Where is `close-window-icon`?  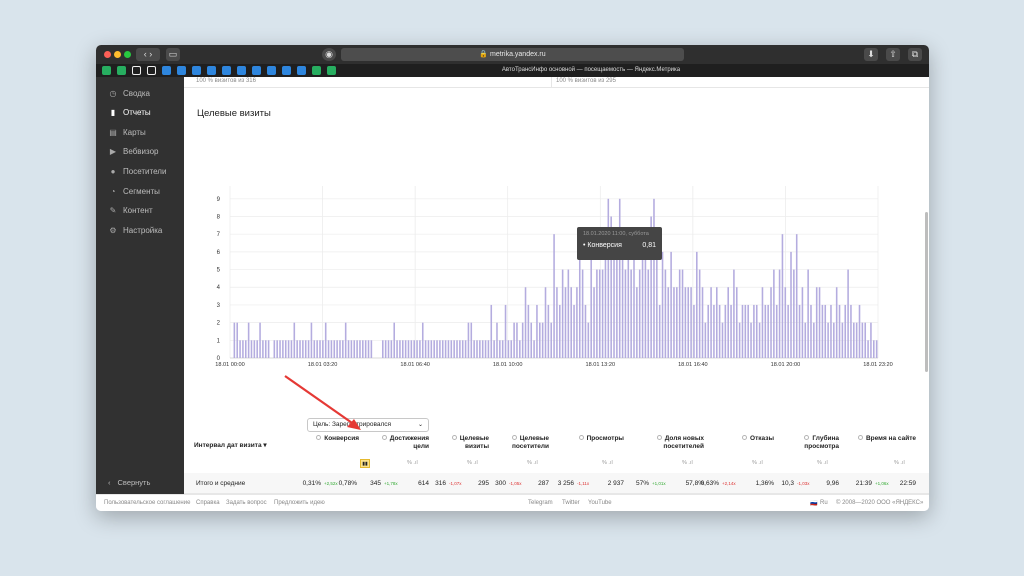 close-window-icon is located at coordinates (107, 54).